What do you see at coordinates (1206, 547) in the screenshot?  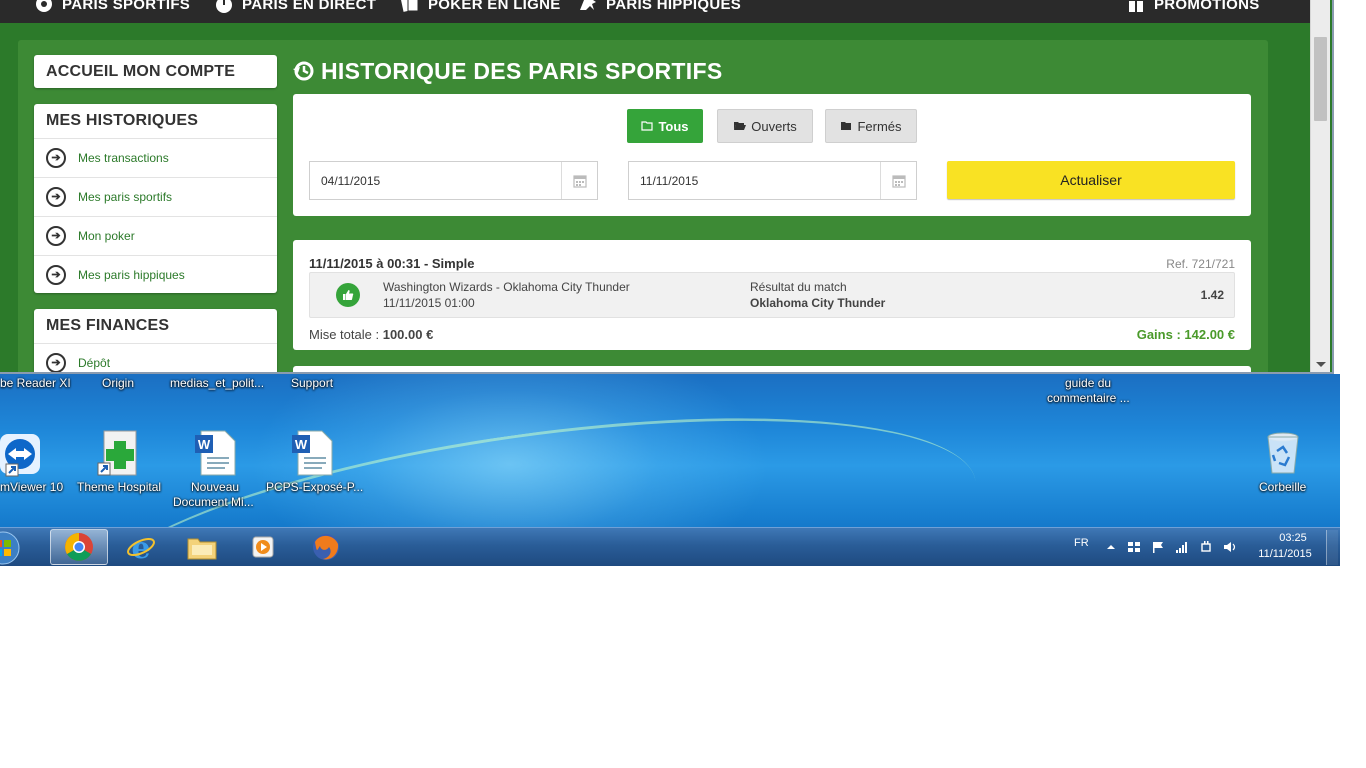 I see `power-plug-icon` at bounding box center [1206, 547].